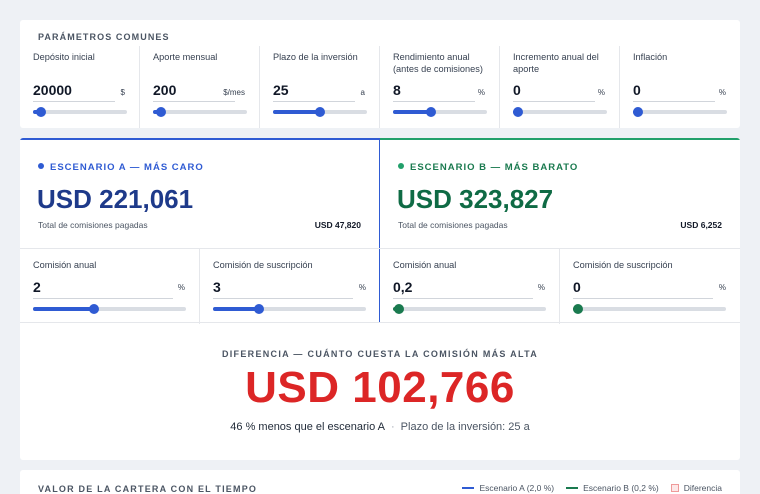 This screenshot has width=760, height=494. What do you see at coordinates (401, 166) in the screenshot?
I see `scenario-b-dot-icon` at bounding box center [401, 166].